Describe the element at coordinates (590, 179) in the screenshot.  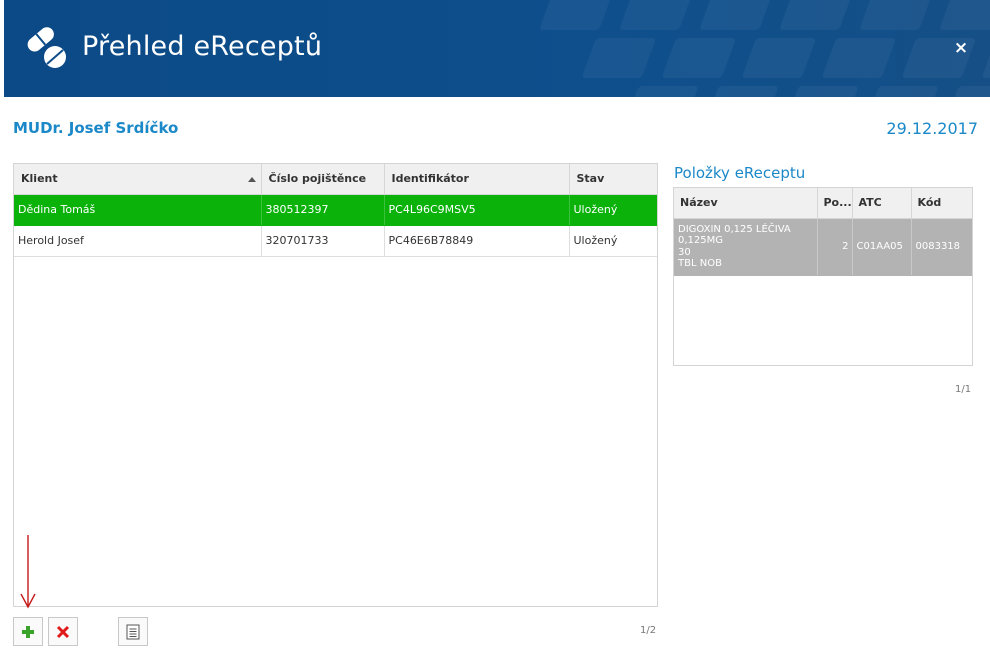
I see `column-label: Stav` at that location.